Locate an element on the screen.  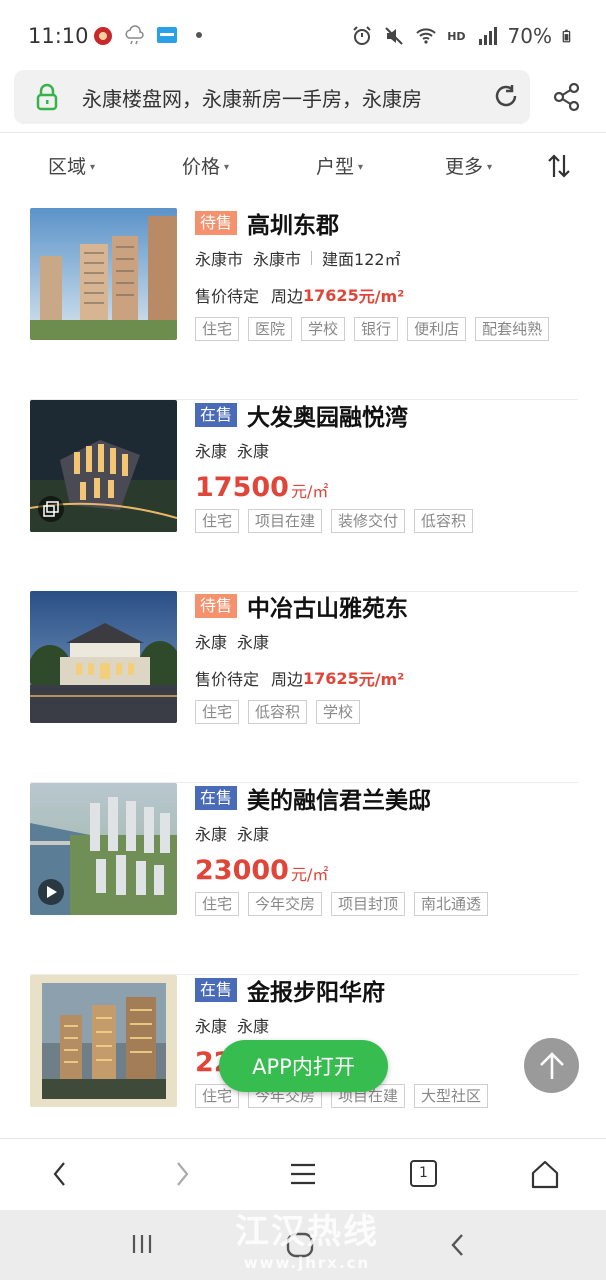
address-bar: 永康楼盘网，永康新房一手房，永康房 is located at coordinates (272, 97).